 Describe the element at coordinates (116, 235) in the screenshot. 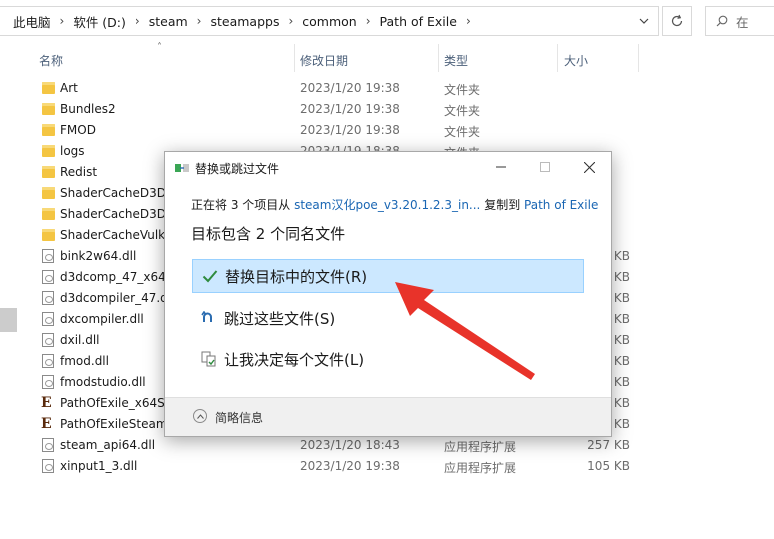

I see `file-name: ShaderCacheVulka` at that location.